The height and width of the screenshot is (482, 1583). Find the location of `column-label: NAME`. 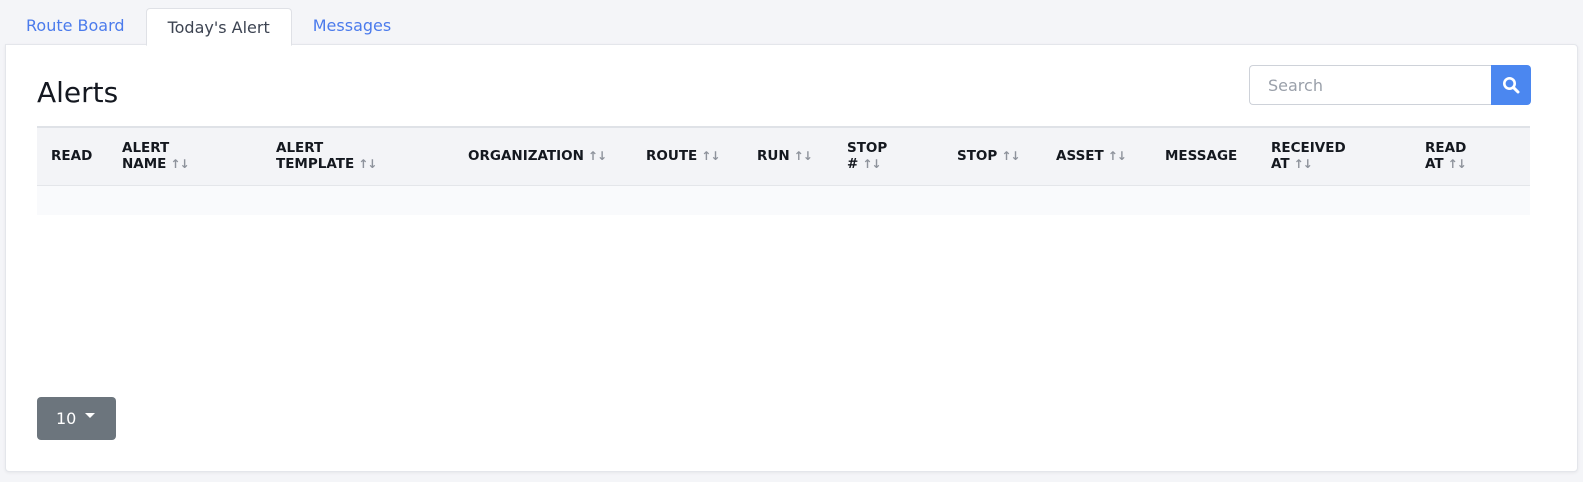

column-label: NAME is located at coordinates (144, 164).